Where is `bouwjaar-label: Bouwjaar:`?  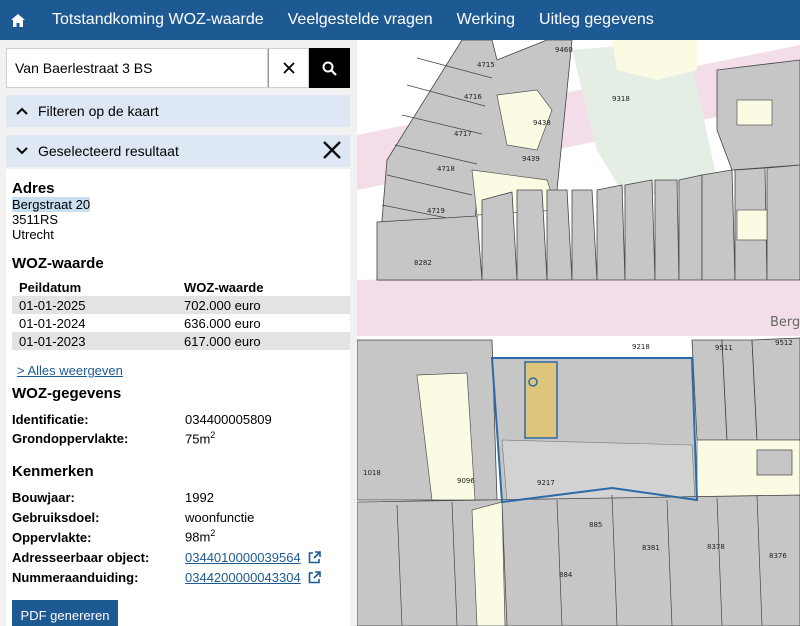 bouwjaar-label: Bouwjaar: is located at coordinates (43, 497).